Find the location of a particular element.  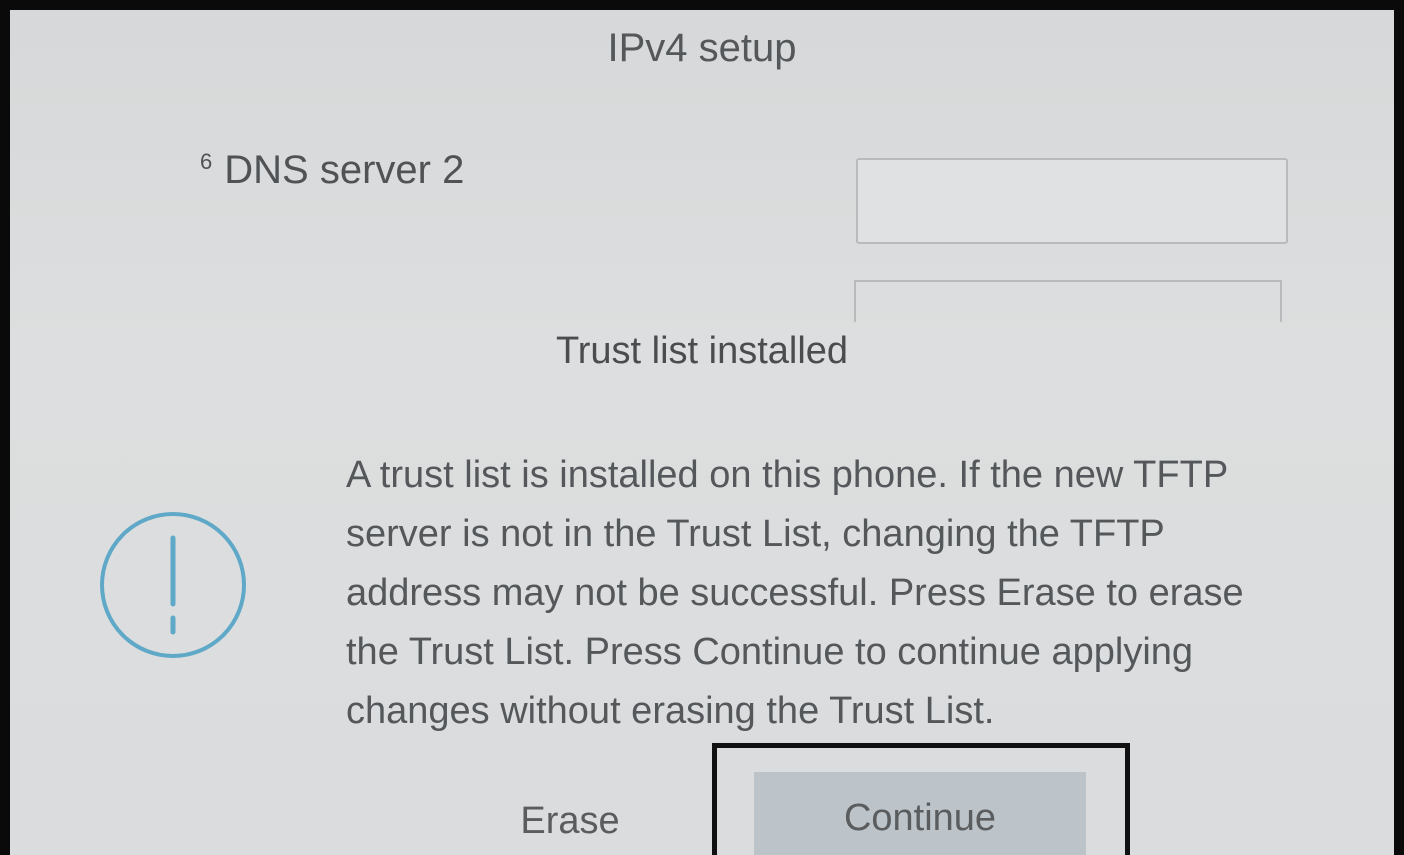

next-field-input is located at coordinates (1068, 301).